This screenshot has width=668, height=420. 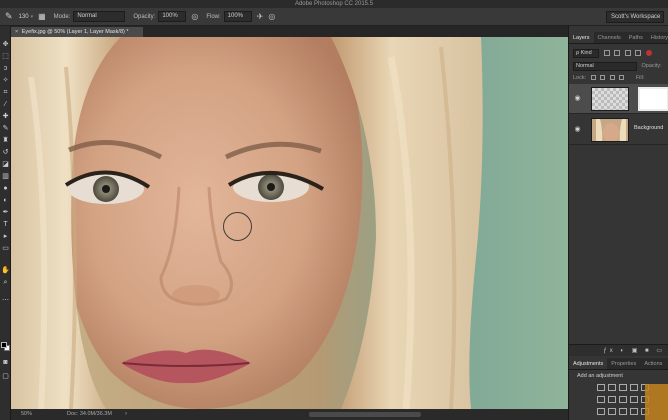 What do you see at coordinates (618, 350) in the screenshot?
I see `layers-panel-footer: ƒx ◐ ▣ ■ ▭` at bounding box center [618, 350].